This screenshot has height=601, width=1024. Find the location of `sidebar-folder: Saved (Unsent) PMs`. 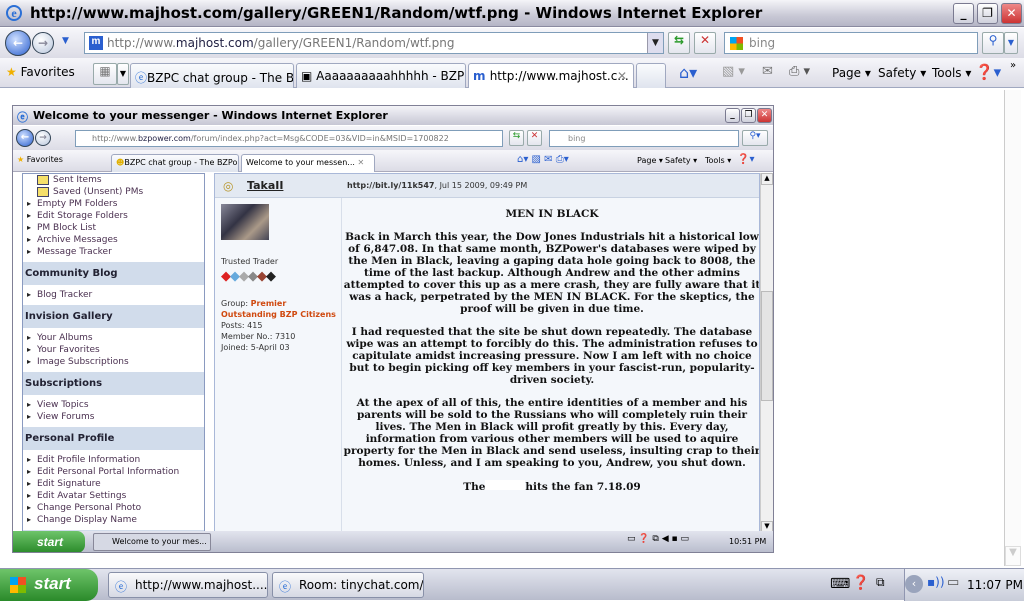

sidebar-folder: Saved (Unsent) PMs is located at coordinates (113, 192).